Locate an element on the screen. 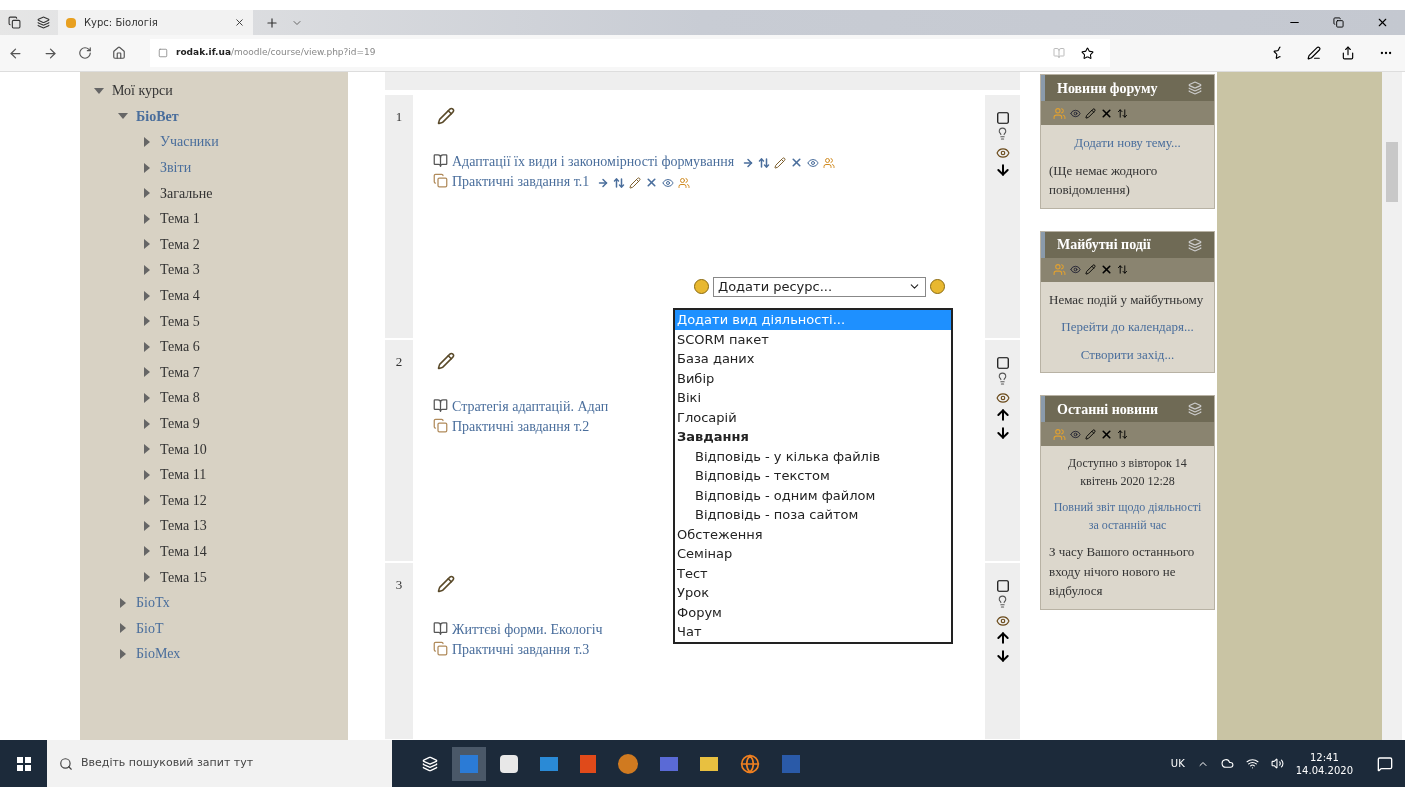 This screenshot has height=787, width=1405. activity-listbox is located at coordinates (813, 476).